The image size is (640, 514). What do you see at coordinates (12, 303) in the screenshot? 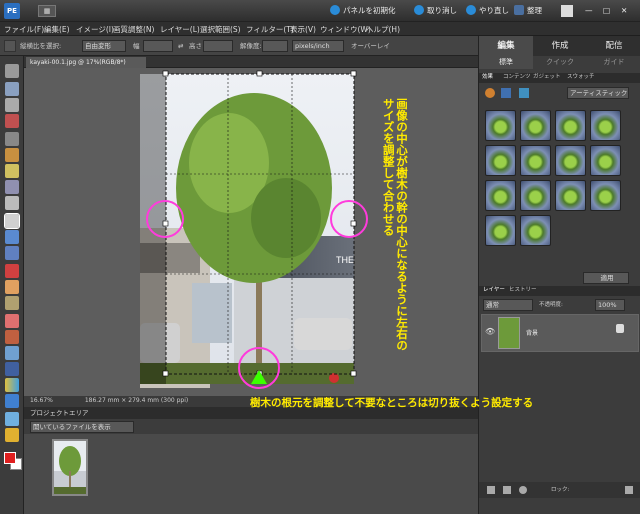
I see `clone-stamp-tool-icon` at bounding box center [12, 303].